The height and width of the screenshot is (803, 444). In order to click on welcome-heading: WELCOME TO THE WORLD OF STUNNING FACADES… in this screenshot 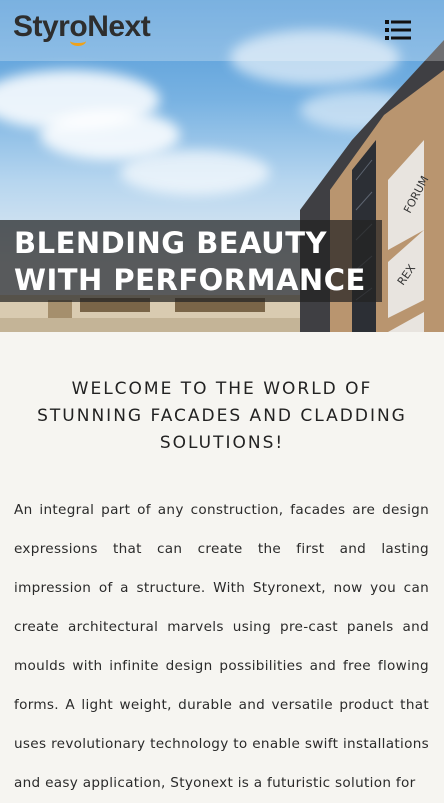, I will do `click(222, 416)`.